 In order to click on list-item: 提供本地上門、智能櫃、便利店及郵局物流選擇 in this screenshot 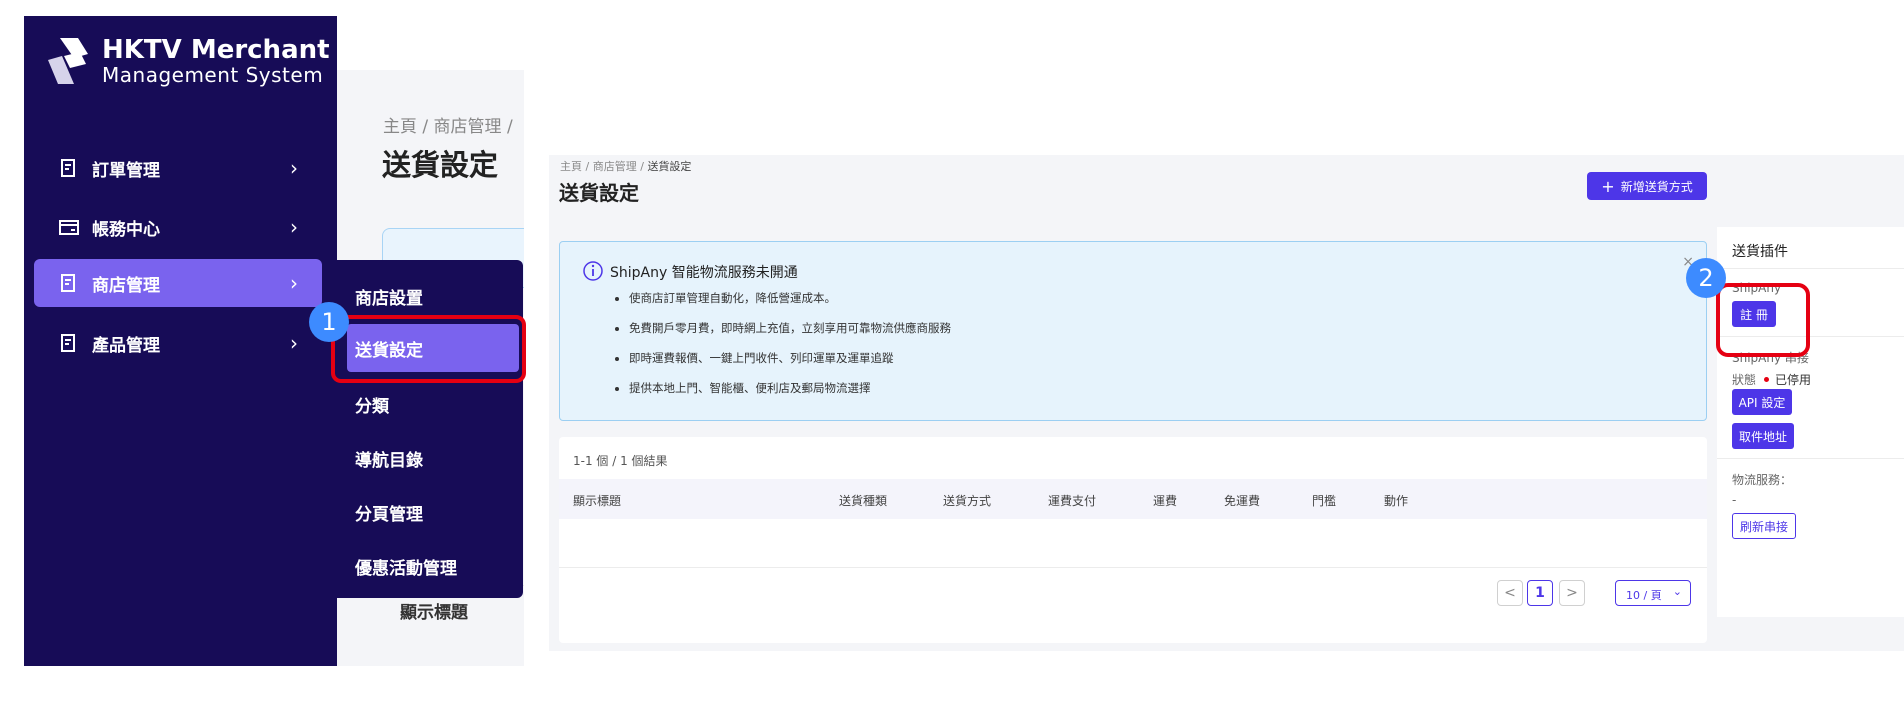, I will do `click(790, 388)`.